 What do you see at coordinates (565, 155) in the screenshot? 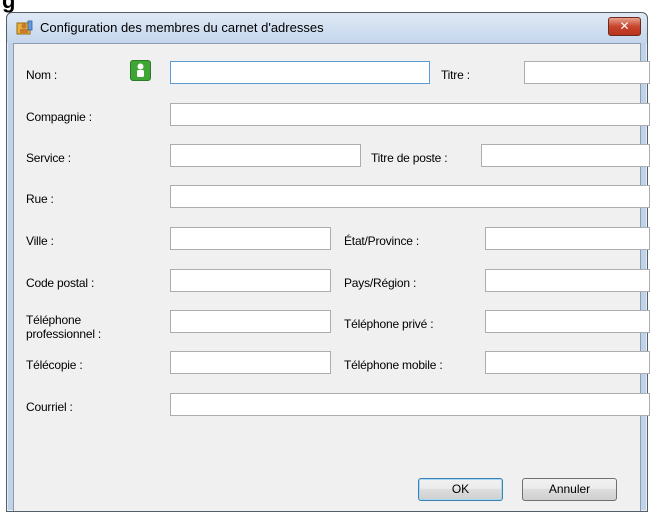
I see `titre-poste-field` at bounding box center [565, 155].